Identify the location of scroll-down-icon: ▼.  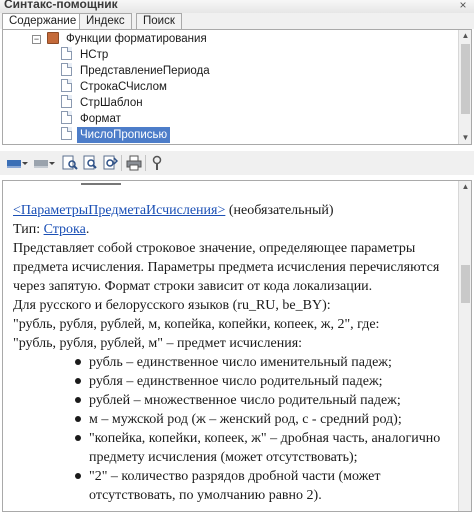
(465, 138).